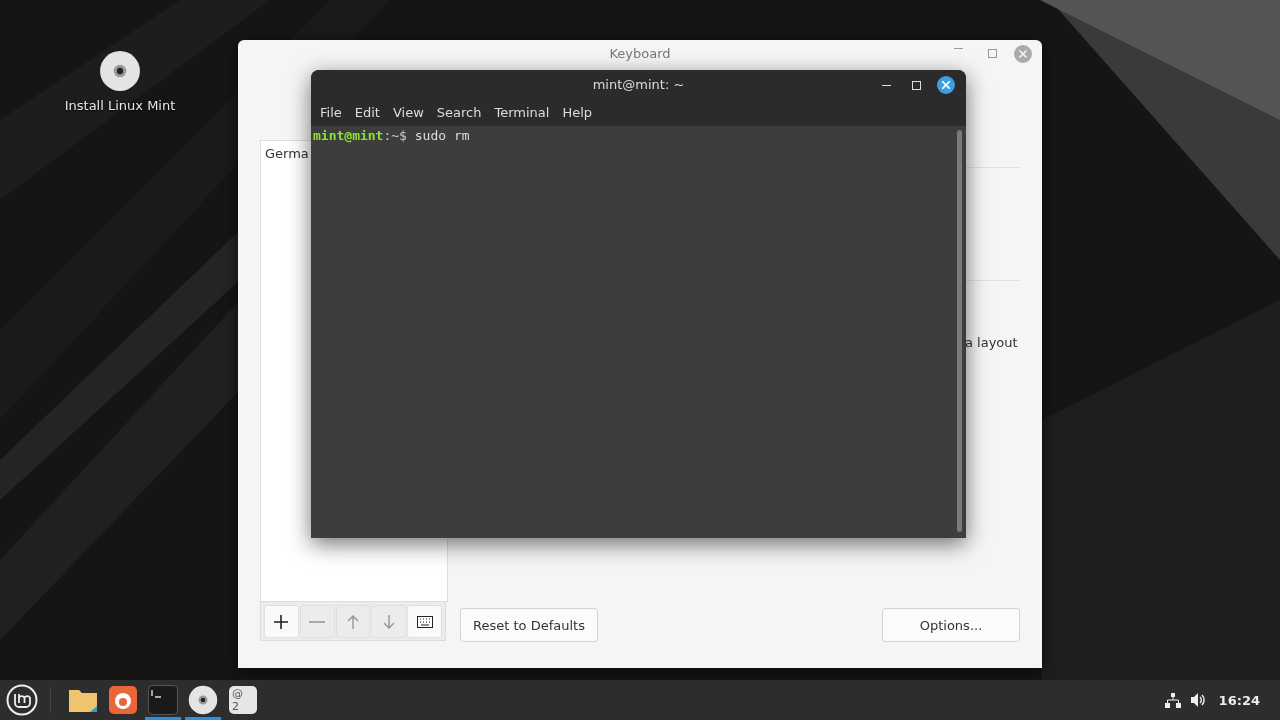 Image resolution: width=1280 pixels, height=720 pixels. What do you see at coordinates (353, 621) in the screenshot?
I see `up-arrow-icon` at bounding box center [353, 621].